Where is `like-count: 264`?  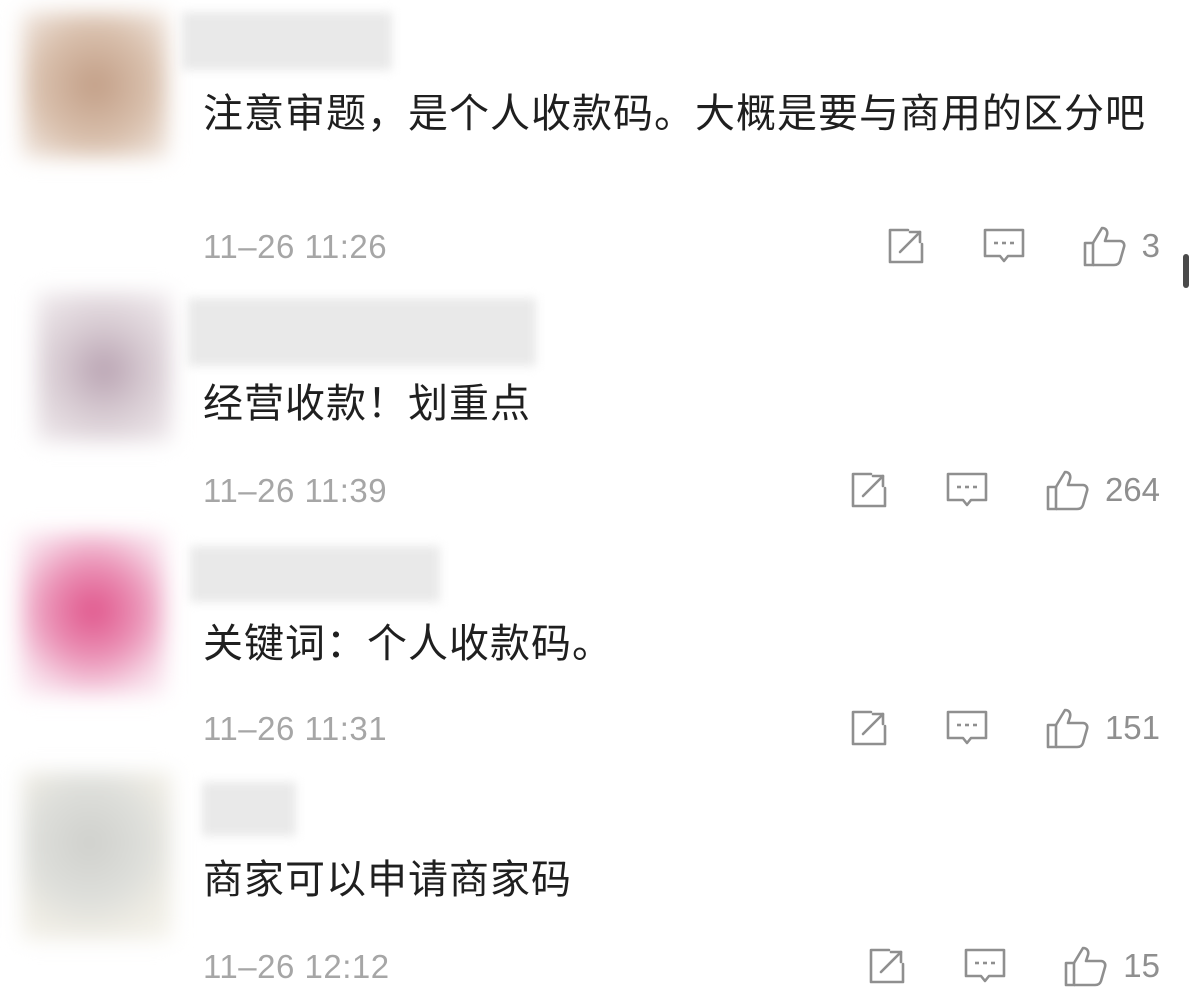 like-count: 264 is located at coordinates (1132, 489).